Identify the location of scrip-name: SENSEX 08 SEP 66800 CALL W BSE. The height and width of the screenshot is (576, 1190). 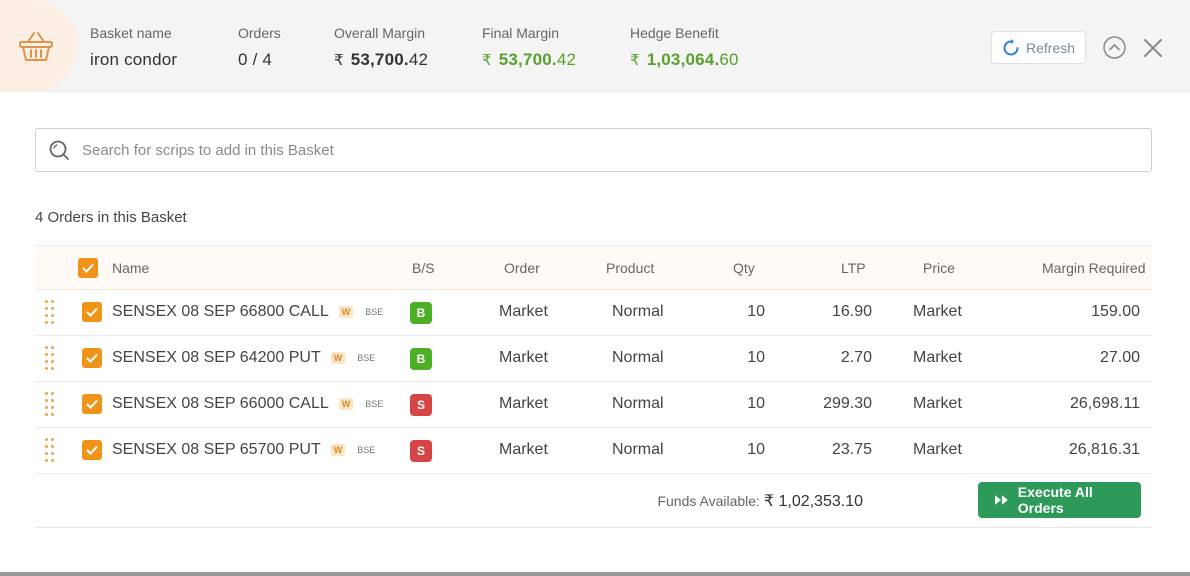
(247, 312).